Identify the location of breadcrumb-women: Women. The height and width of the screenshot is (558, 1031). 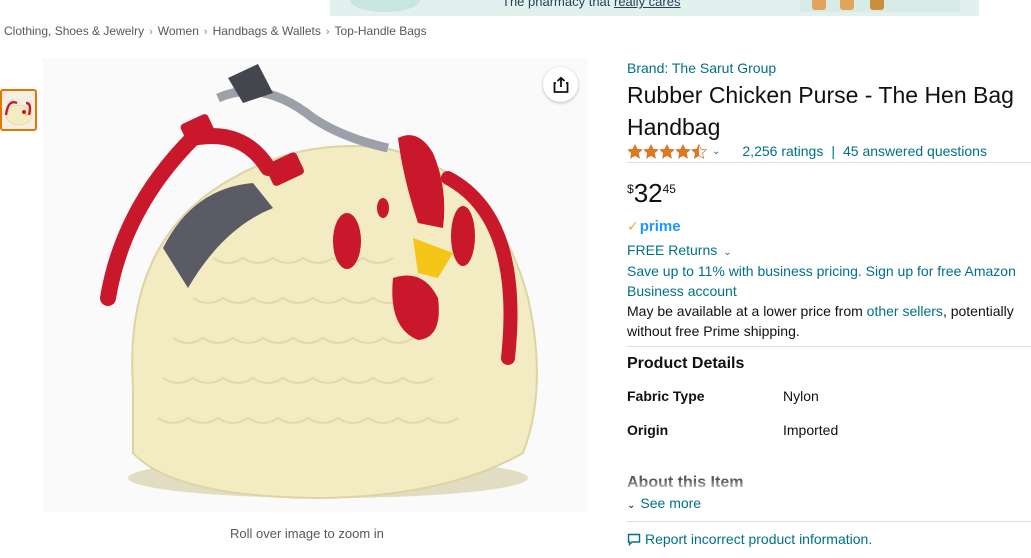
(178, 31).